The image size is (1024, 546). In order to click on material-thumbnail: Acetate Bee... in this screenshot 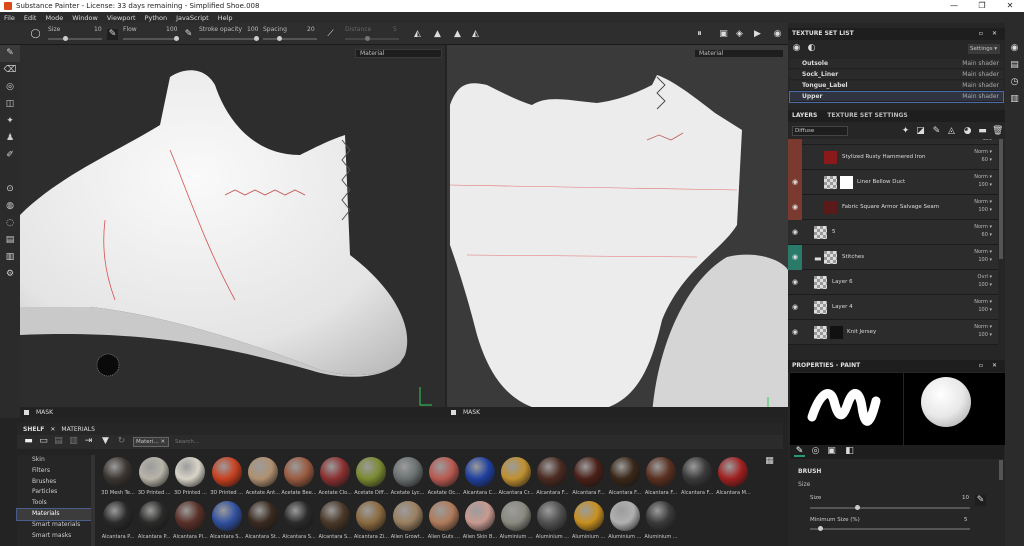, I will do `click(299, 480)`.